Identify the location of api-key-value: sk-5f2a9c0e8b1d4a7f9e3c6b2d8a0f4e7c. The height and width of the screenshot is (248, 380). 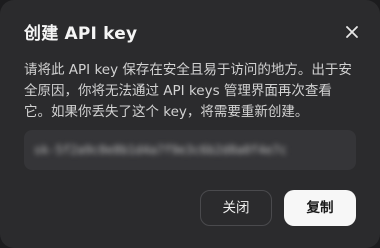
(182, 150).